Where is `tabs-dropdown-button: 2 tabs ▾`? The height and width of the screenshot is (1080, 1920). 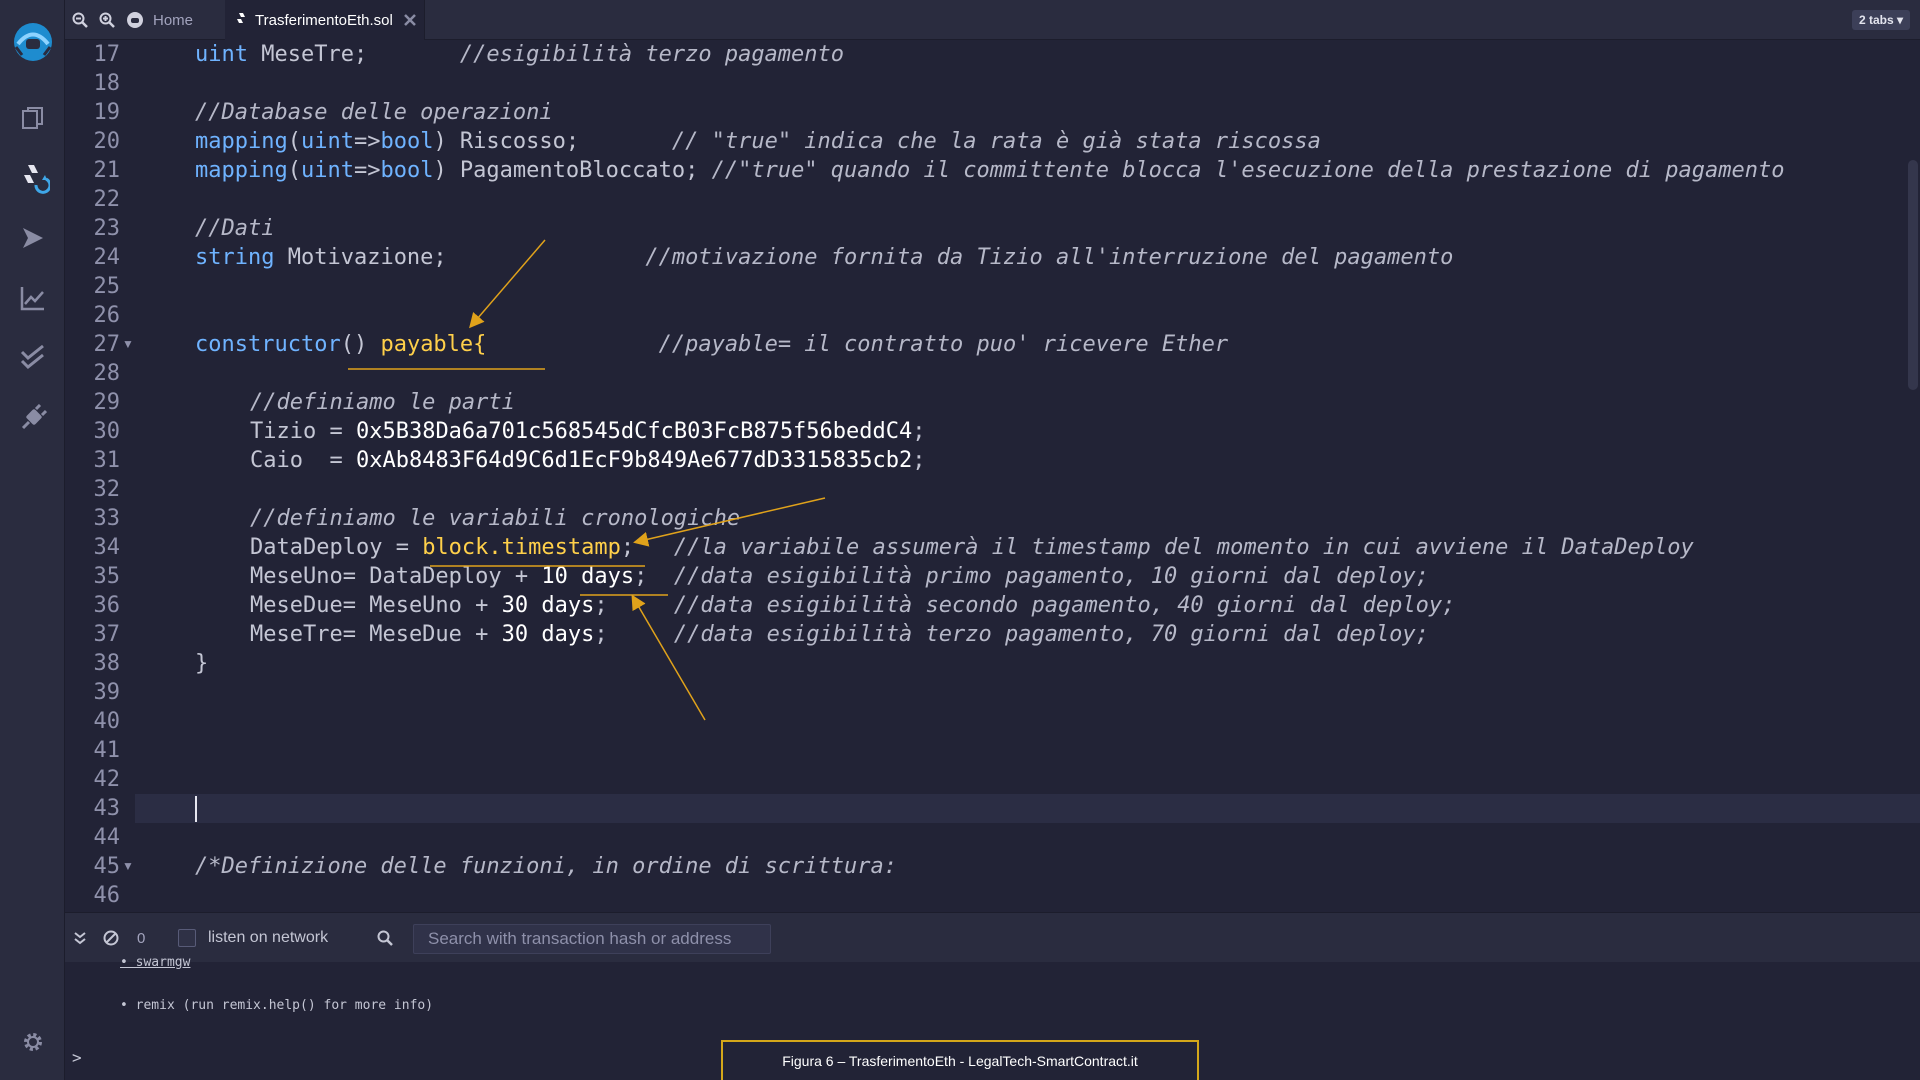
tabs-dropdown-button: 2 tabs ▾ is located at coordinates (1880, 20).